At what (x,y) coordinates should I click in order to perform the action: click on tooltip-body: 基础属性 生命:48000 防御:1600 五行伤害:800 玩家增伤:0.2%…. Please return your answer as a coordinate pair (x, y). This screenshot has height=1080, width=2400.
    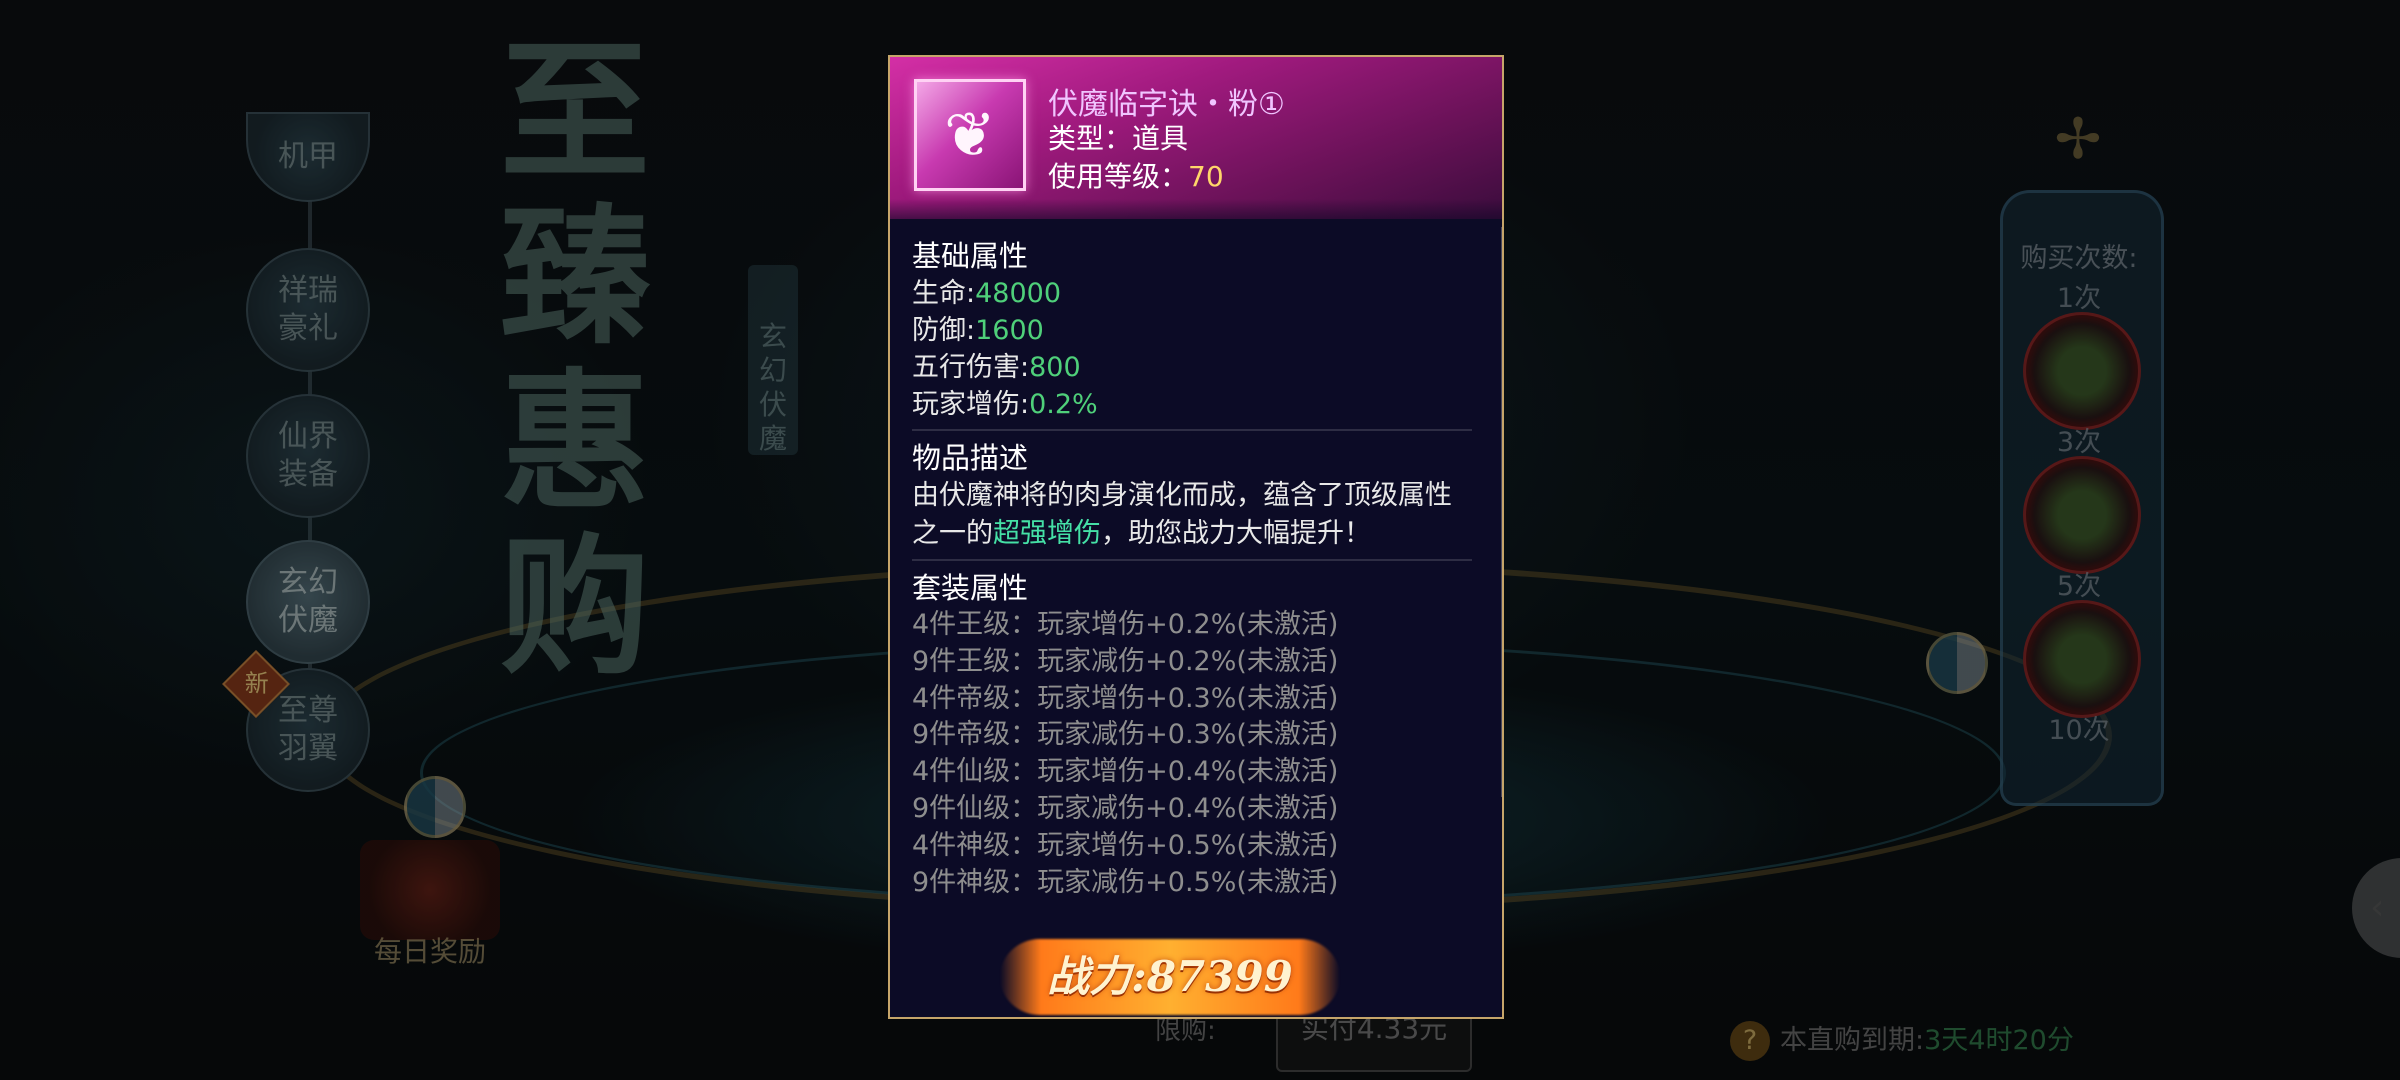
    Looking at the image, I should click on (1192, 569).